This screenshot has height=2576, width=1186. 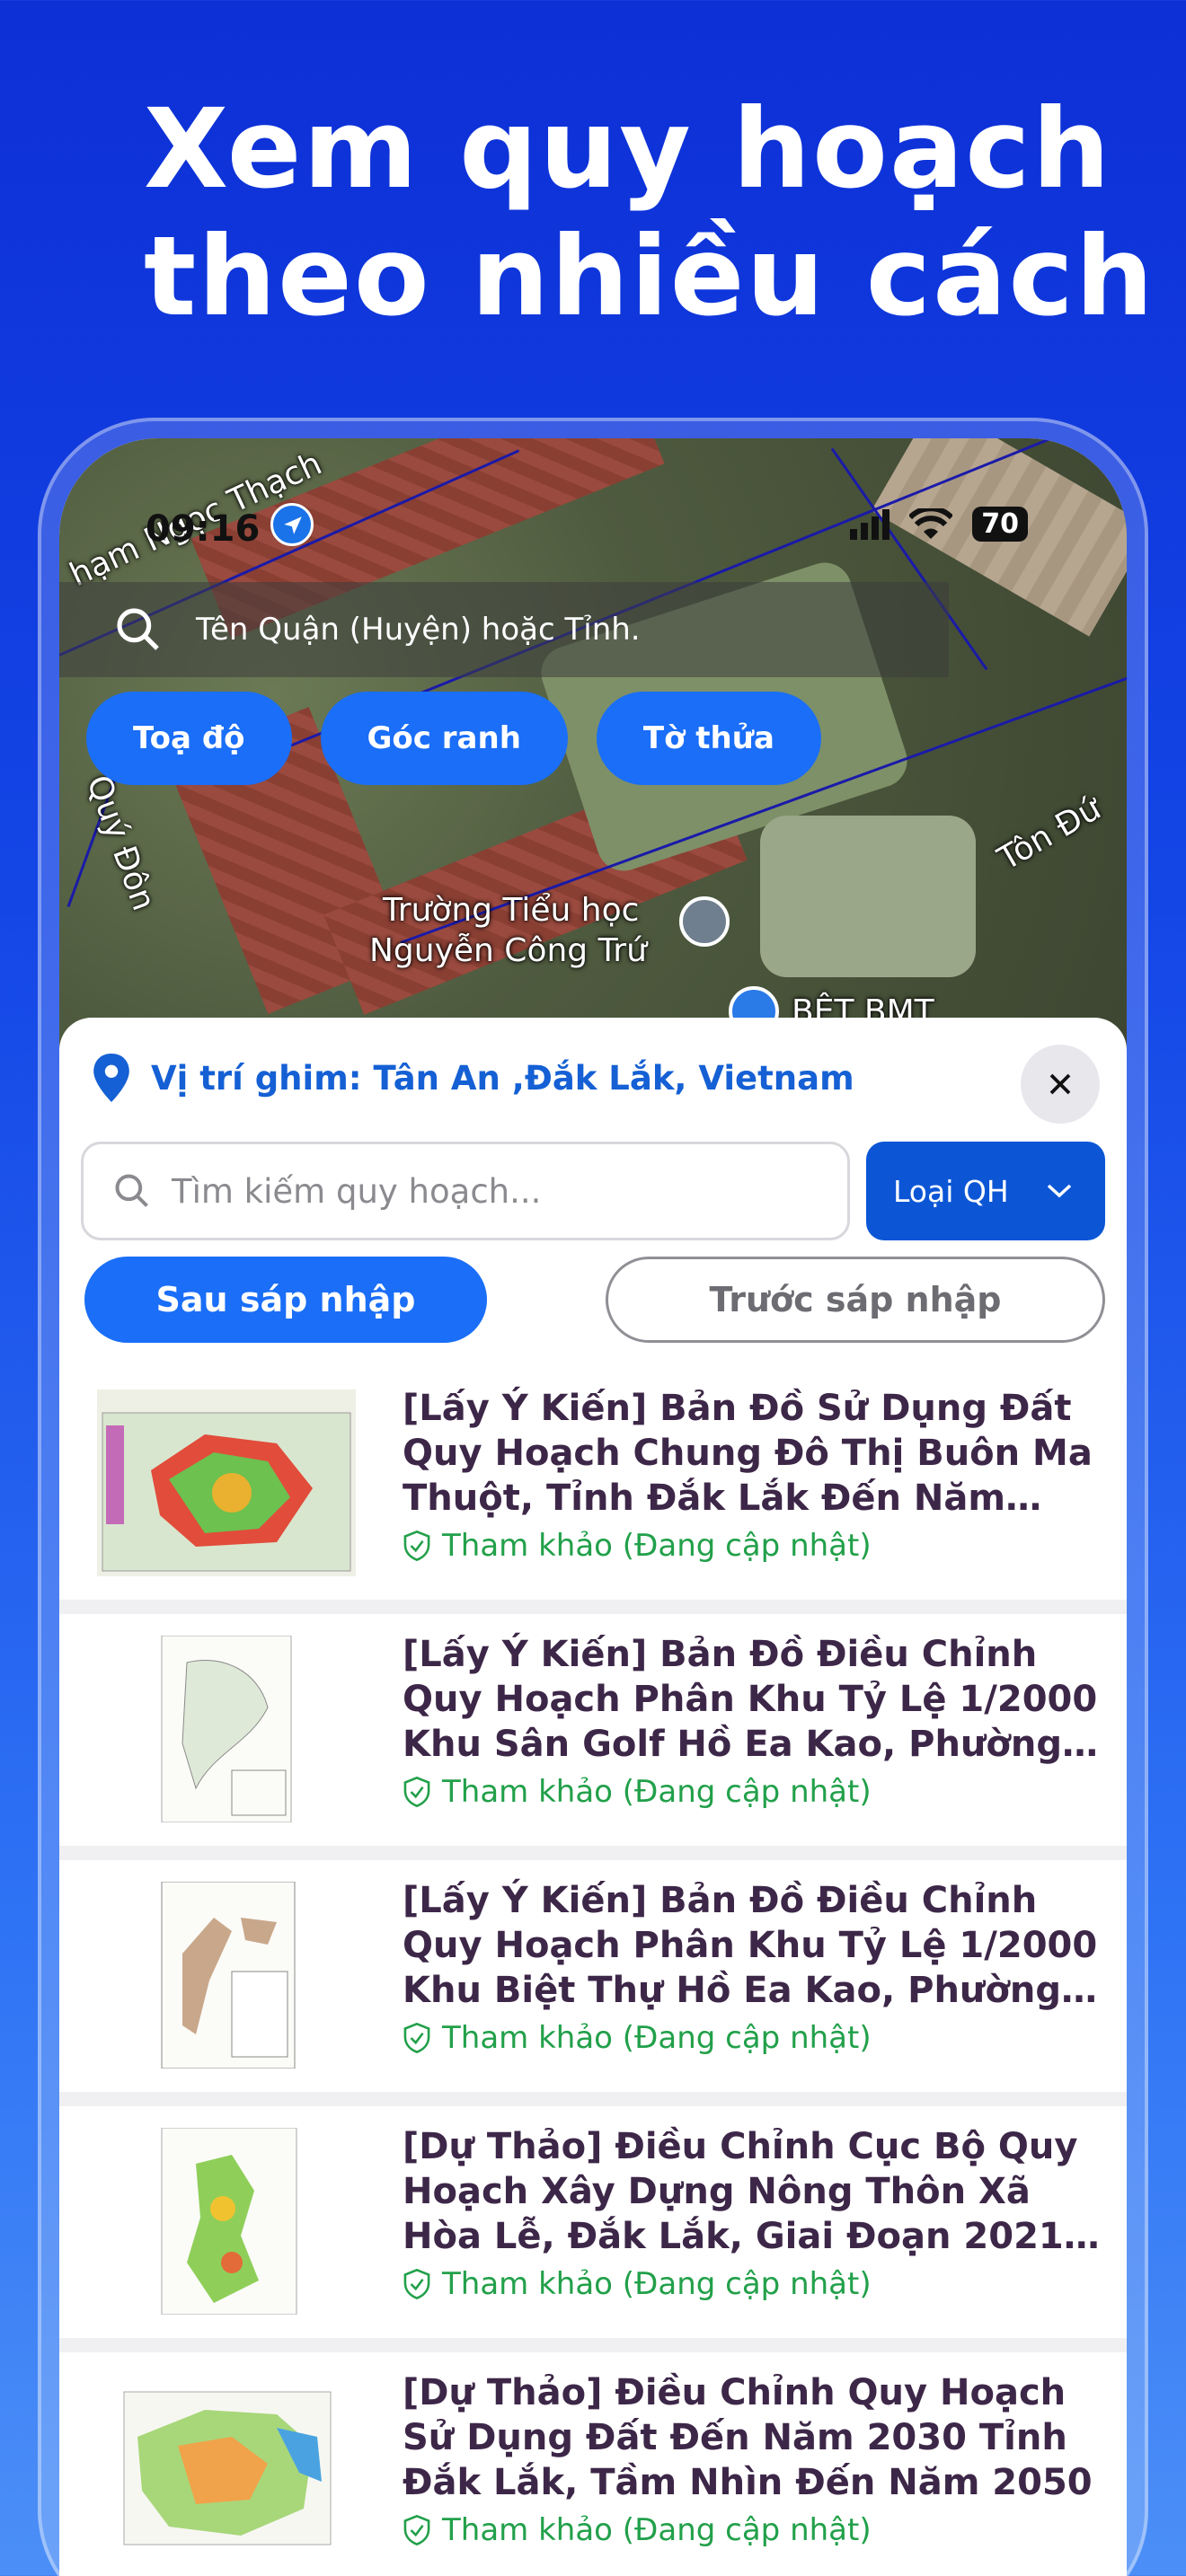 I want to click on chip-parcel-sheet: Tờ thửa, so click(x=708, y=738).